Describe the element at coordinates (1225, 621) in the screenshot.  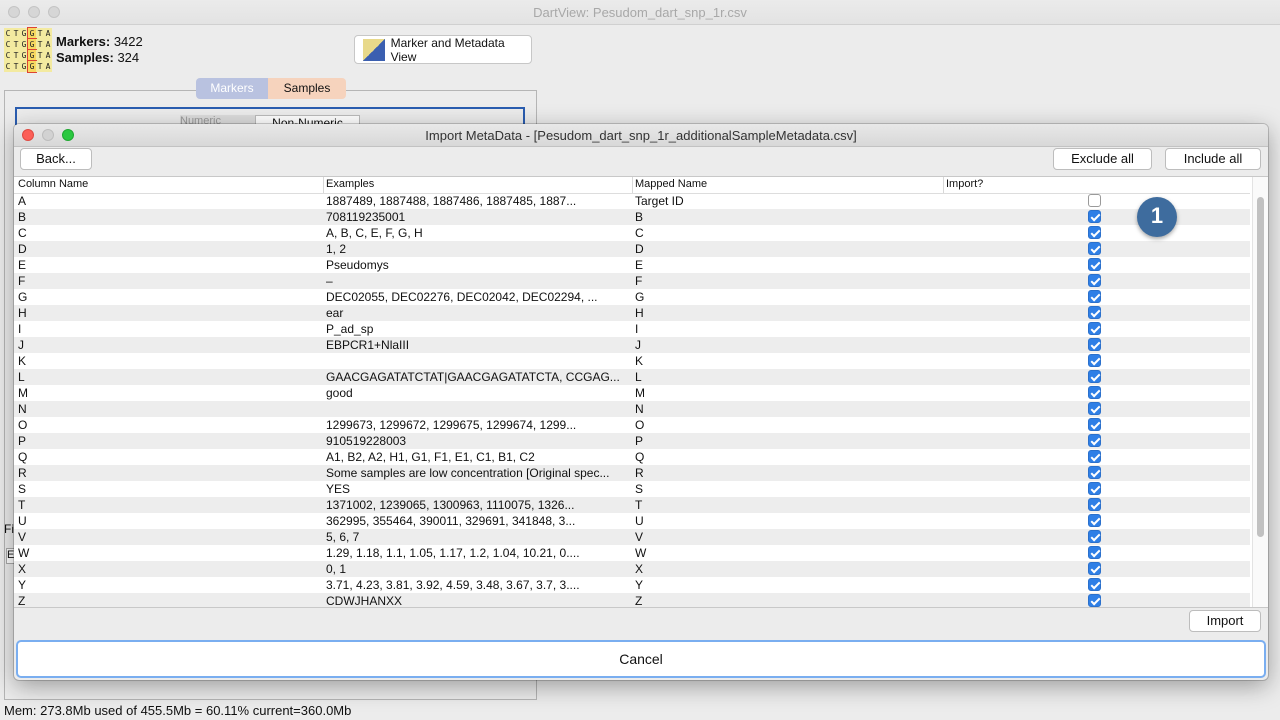
I see `import-button: Import` at that location.